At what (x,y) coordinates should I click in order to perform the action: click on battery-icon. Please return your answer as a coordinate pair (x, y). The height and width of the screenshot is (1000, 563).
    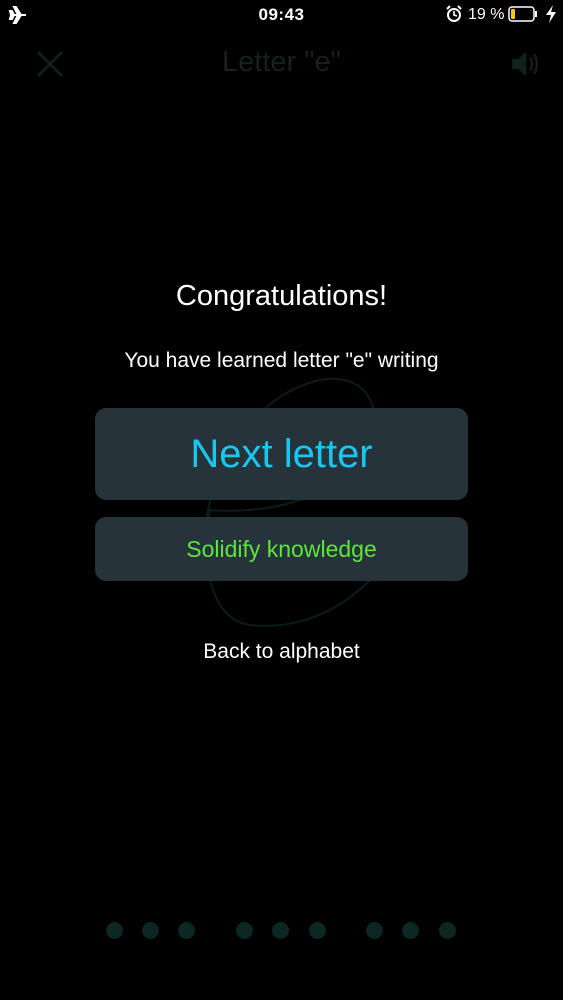
    Looking at the image, I should click on (522, 14).